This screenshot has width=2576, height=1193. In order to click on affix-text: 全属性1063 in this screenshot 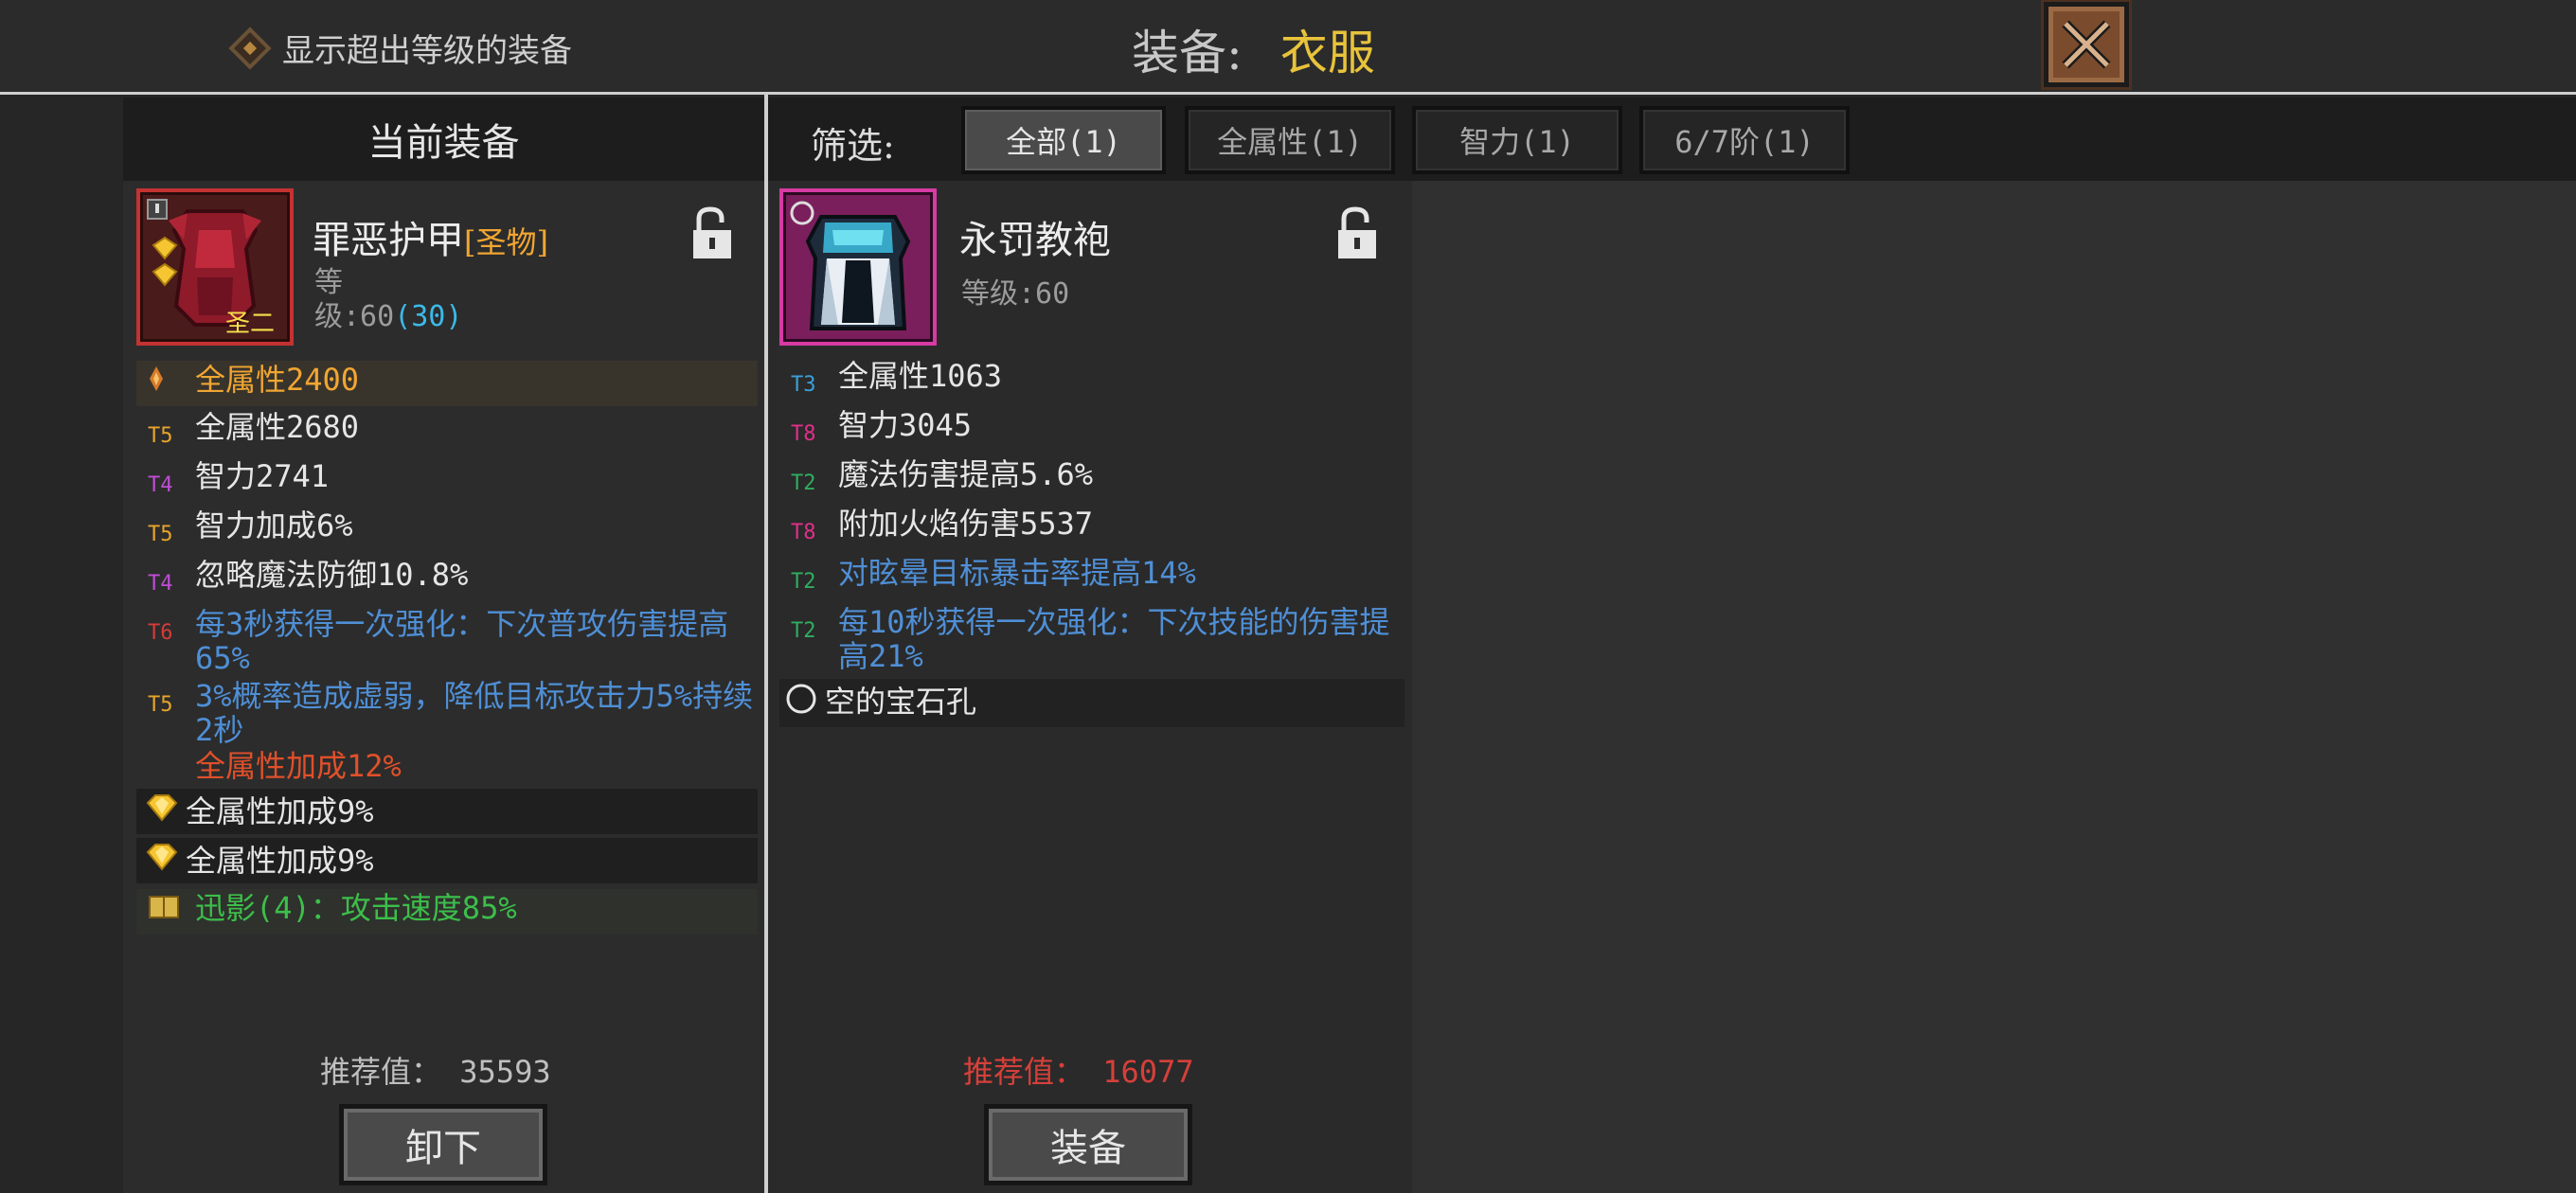, I will do `click(920, 376)`.